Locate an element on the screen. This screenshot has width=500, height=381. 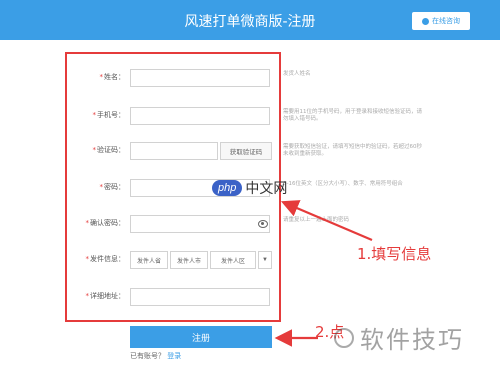
php-watermark: php 中文网 is located at coordinates (249, 188).